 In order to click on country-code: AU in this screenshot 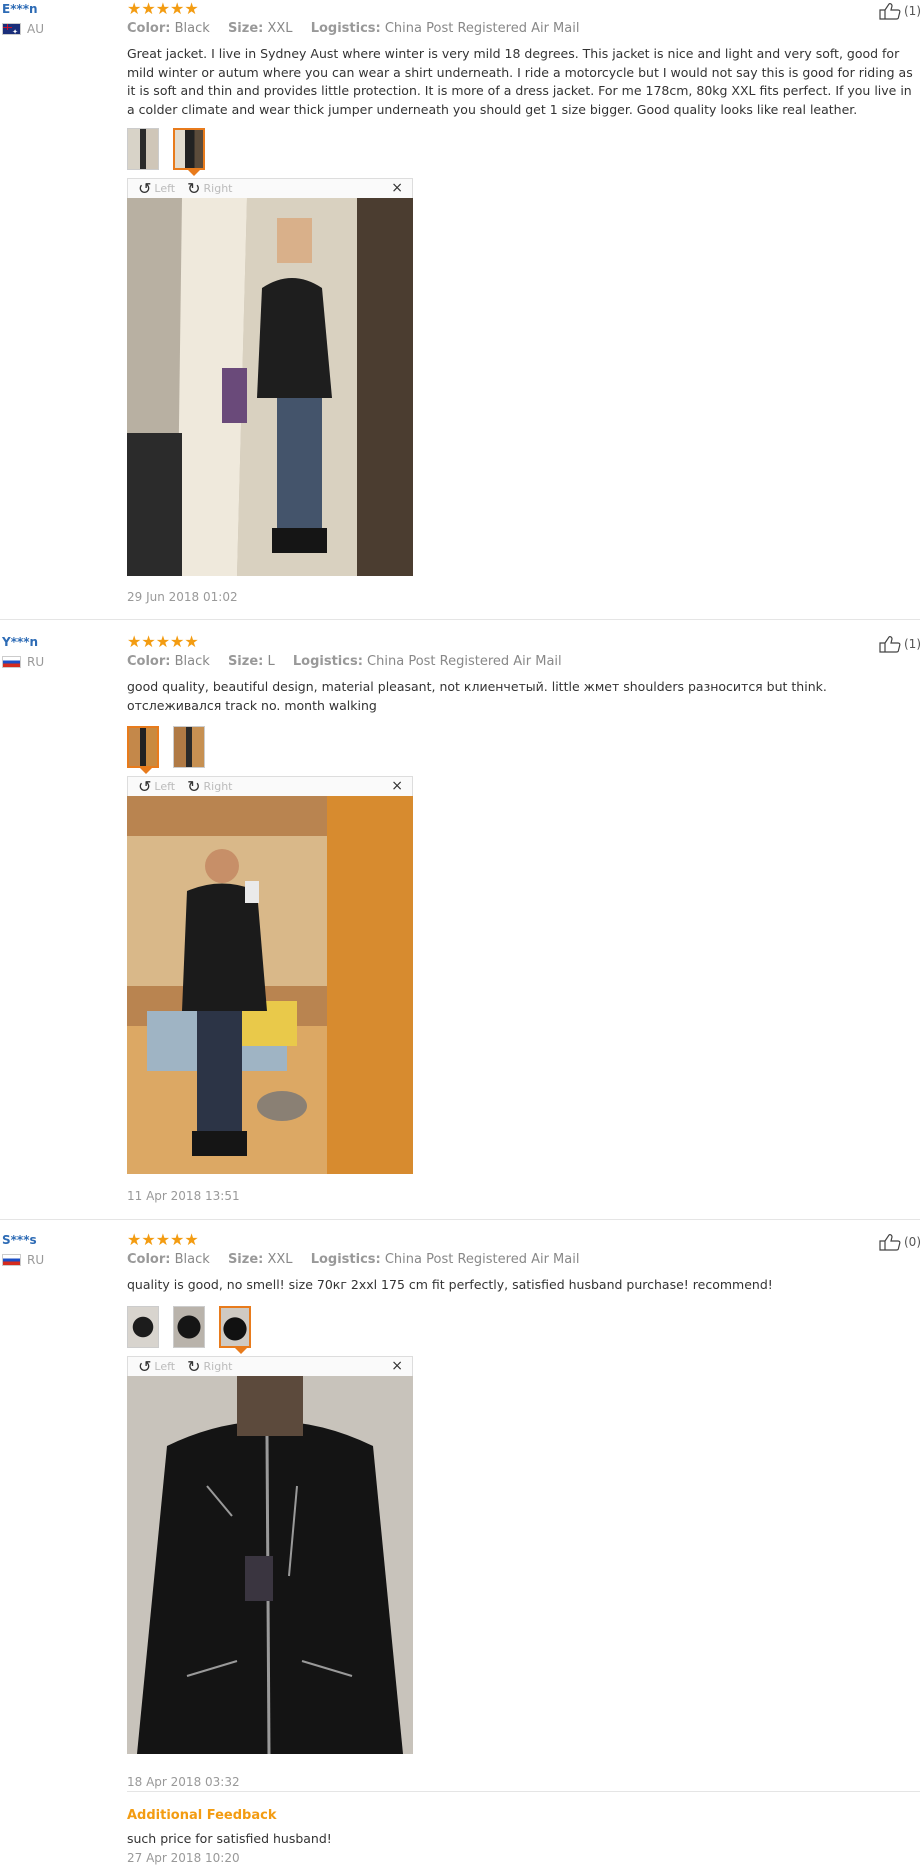, I will do `click(35, 29)`.